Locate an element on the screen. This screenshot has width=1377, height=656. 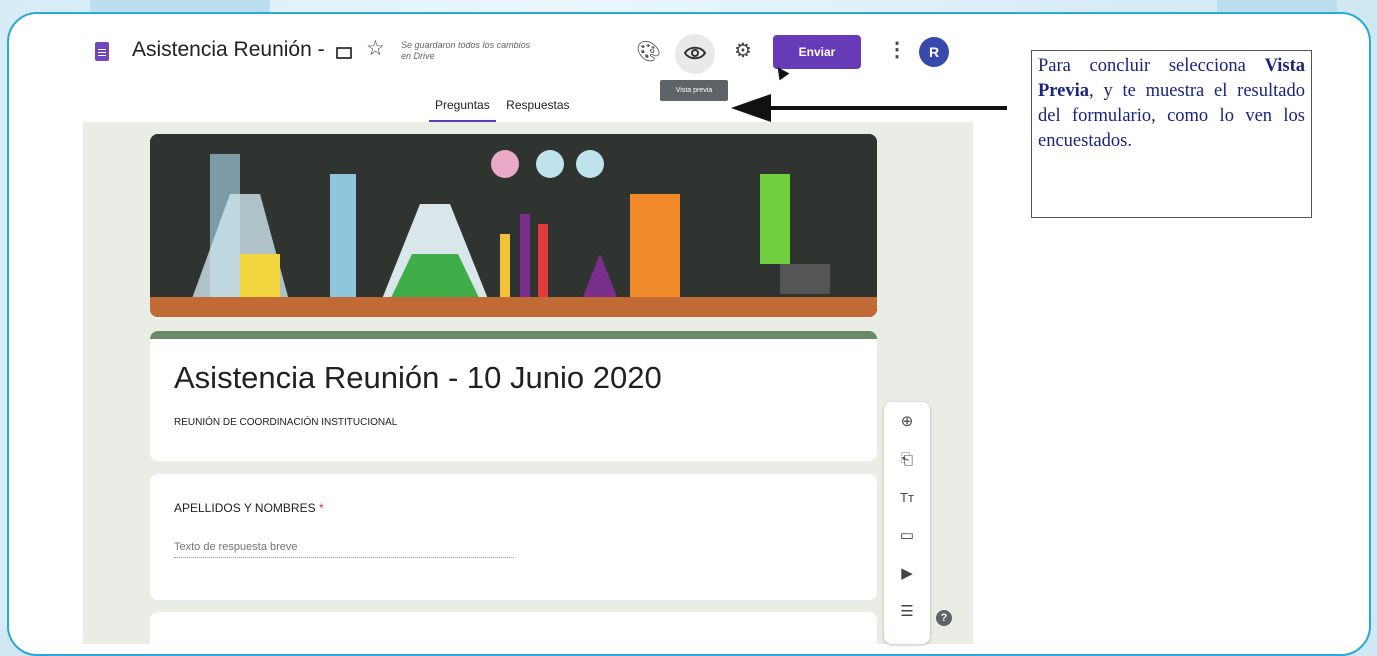
annotation-arrow-head is located at coordinates (751, 108).